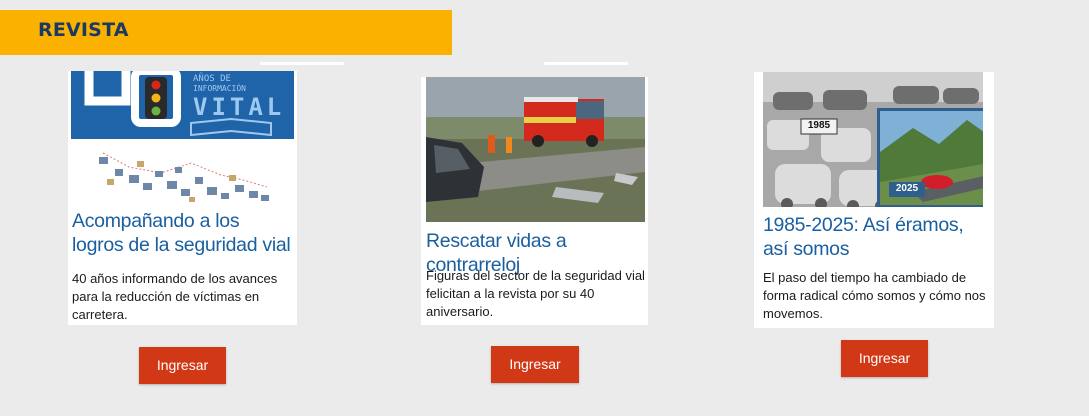 This screenshot has width=1089, height=416. Describe the element at coordinates (907, 188) in the screenshot. I see `year-label-2025: 2025` at that location.